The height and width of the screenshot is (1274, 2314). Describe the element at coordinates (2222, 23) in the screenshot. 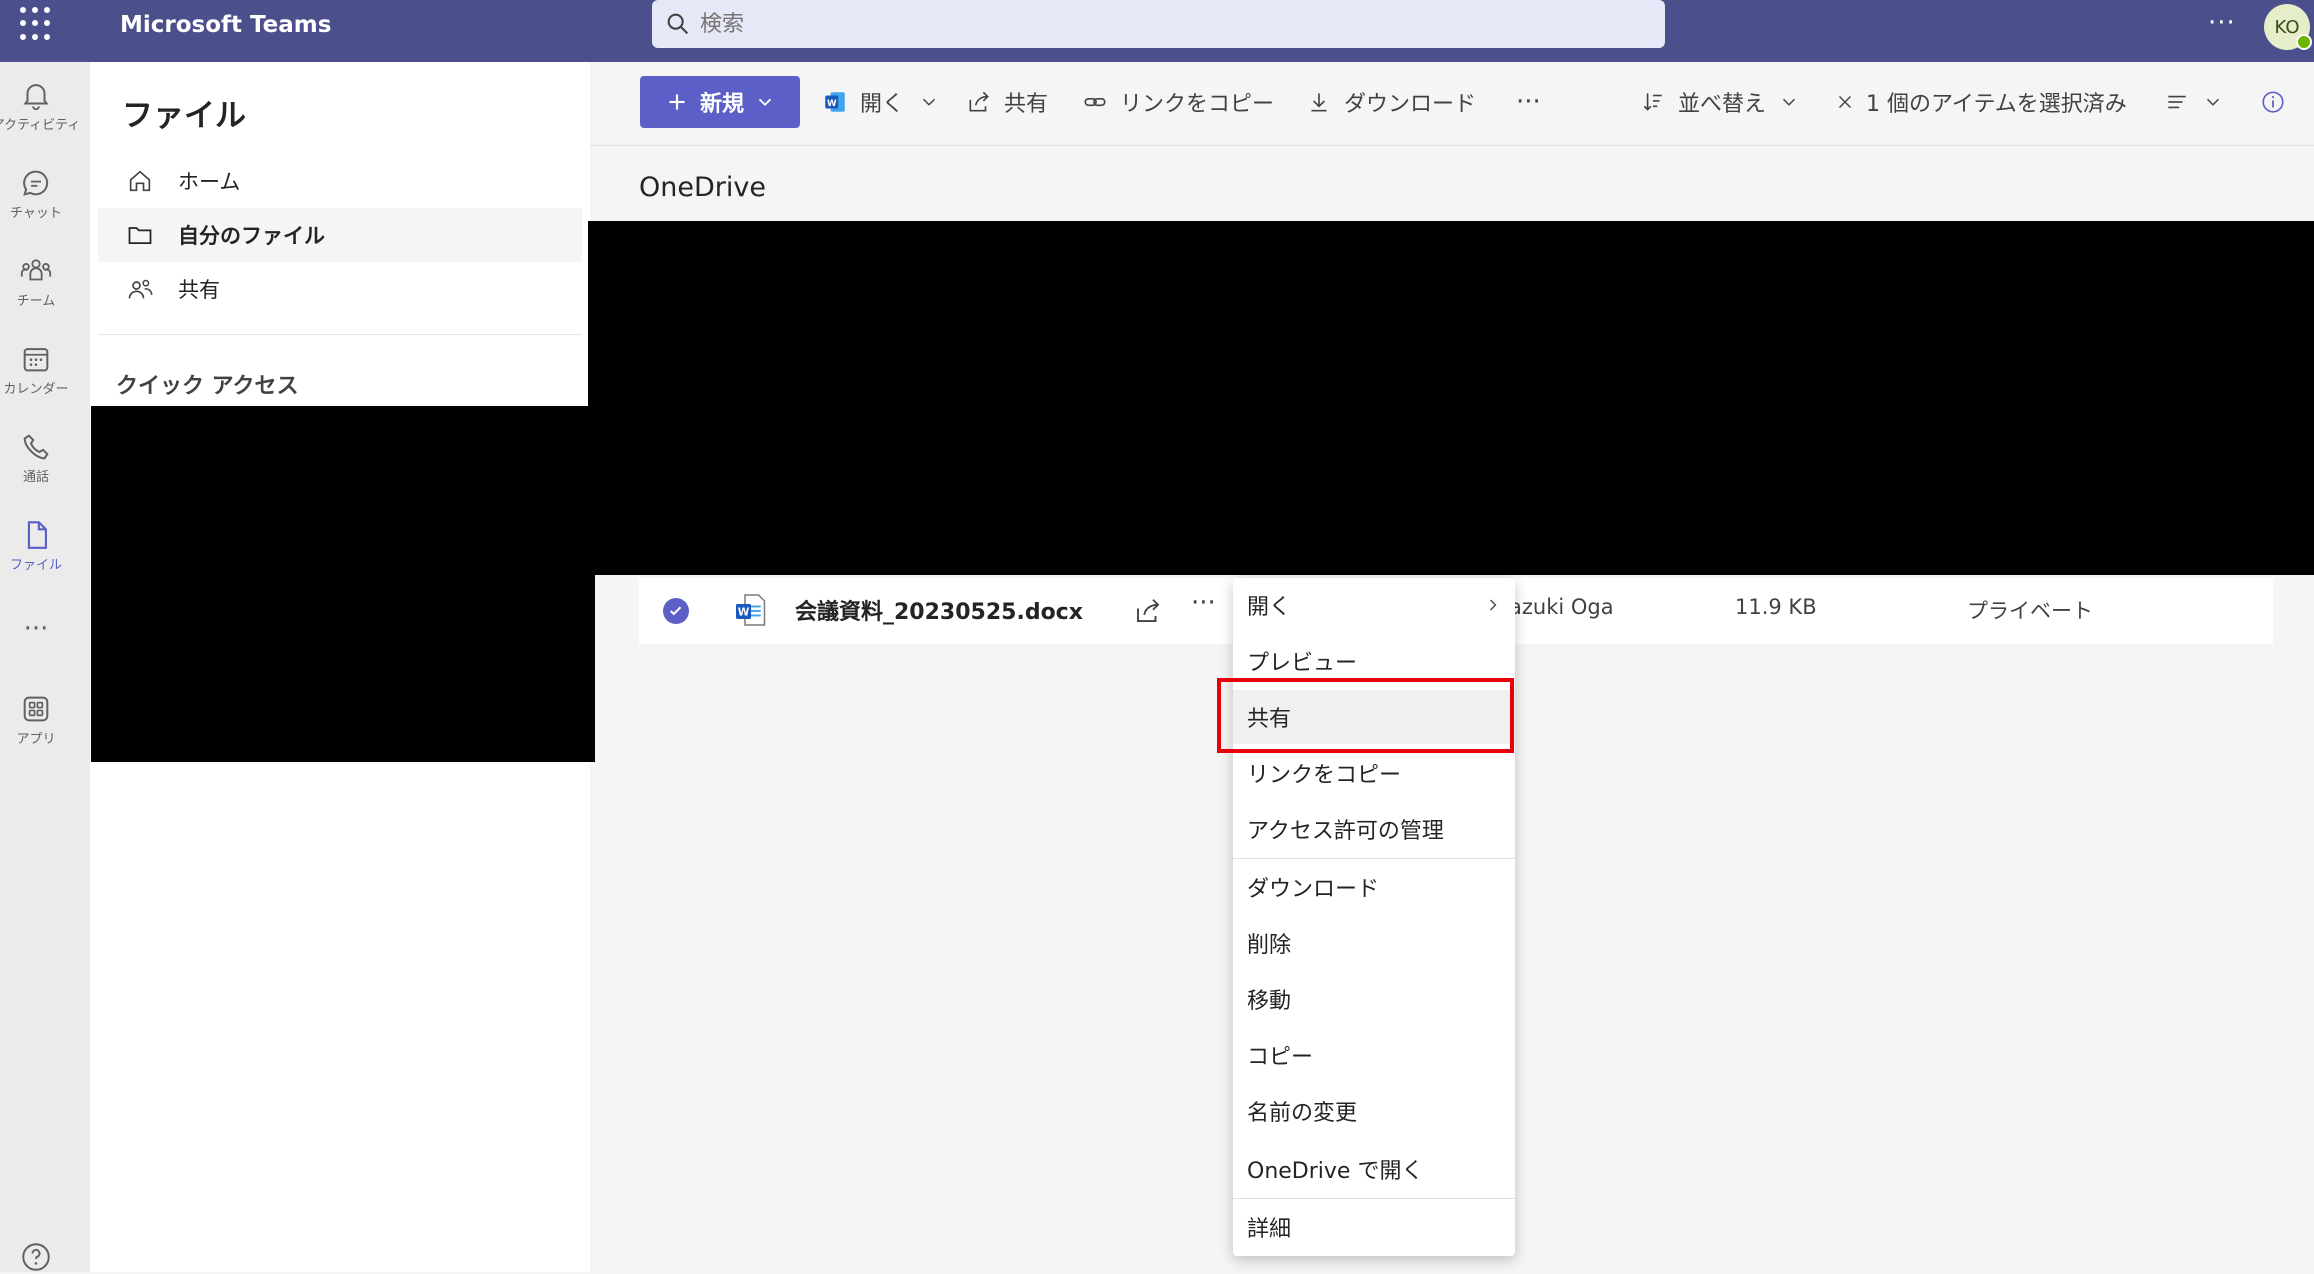

I see `more-options-icon: ···` at that location.